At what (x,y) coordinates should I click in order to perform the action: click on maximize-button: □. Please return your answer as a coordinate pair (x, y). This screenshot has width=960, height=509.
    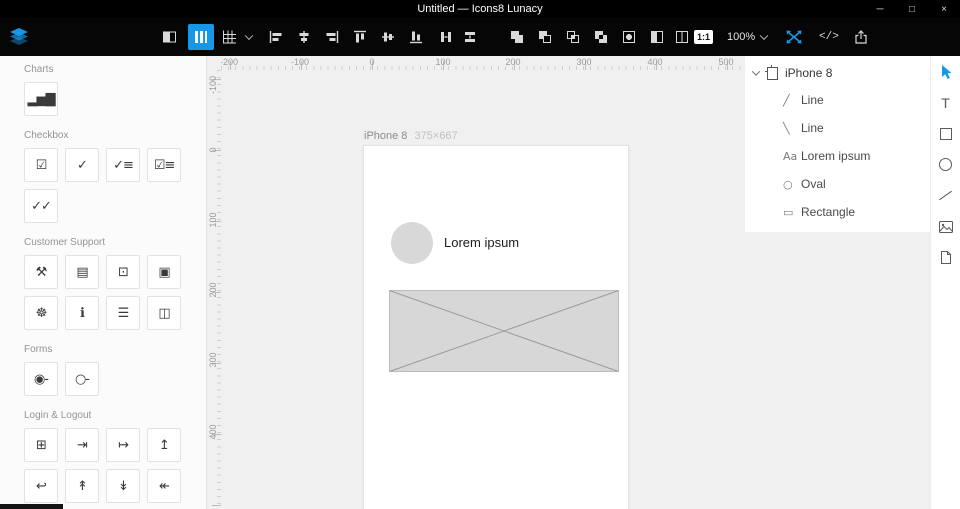
    Looking at the image, I should click on (912, 9).